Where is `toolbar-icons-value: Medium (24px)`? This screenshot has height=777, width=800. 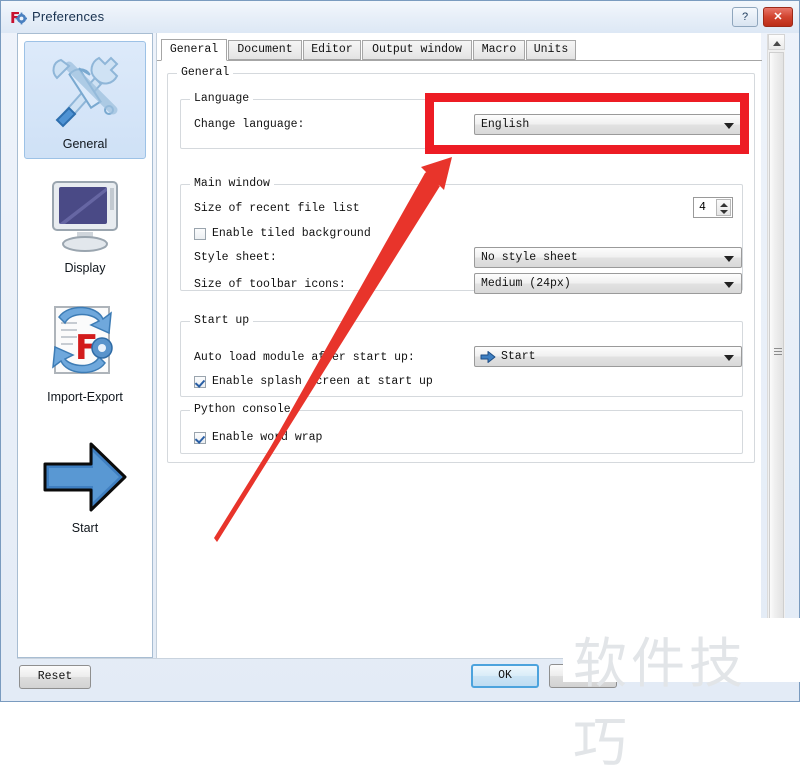
toolbar-icons-value: Medium (24px) is located at coordinates (526, 283).